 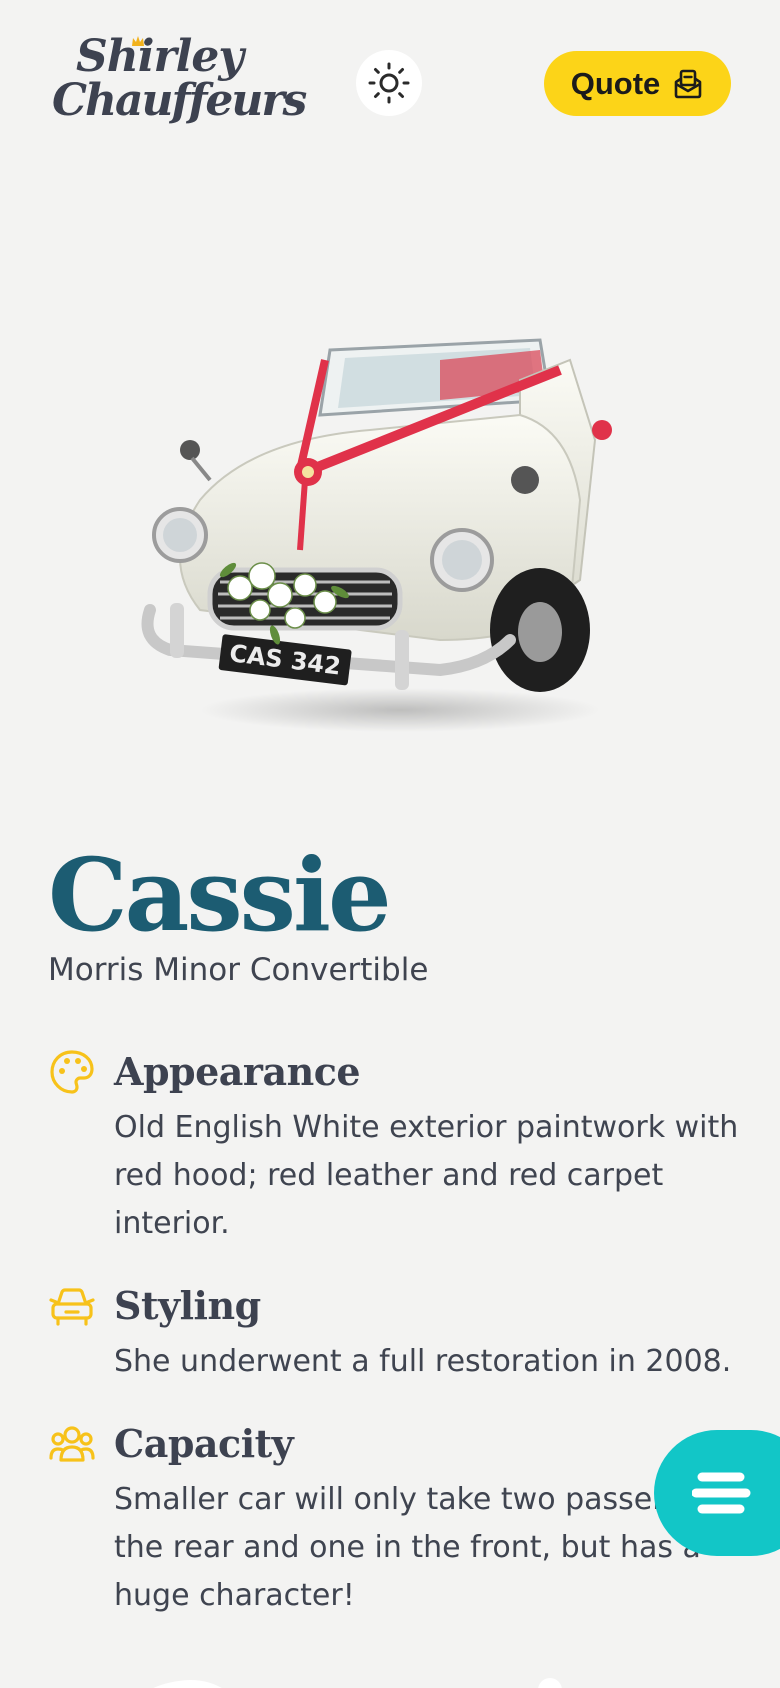 I want to click on car-icon, so click(x=72, y=1307).